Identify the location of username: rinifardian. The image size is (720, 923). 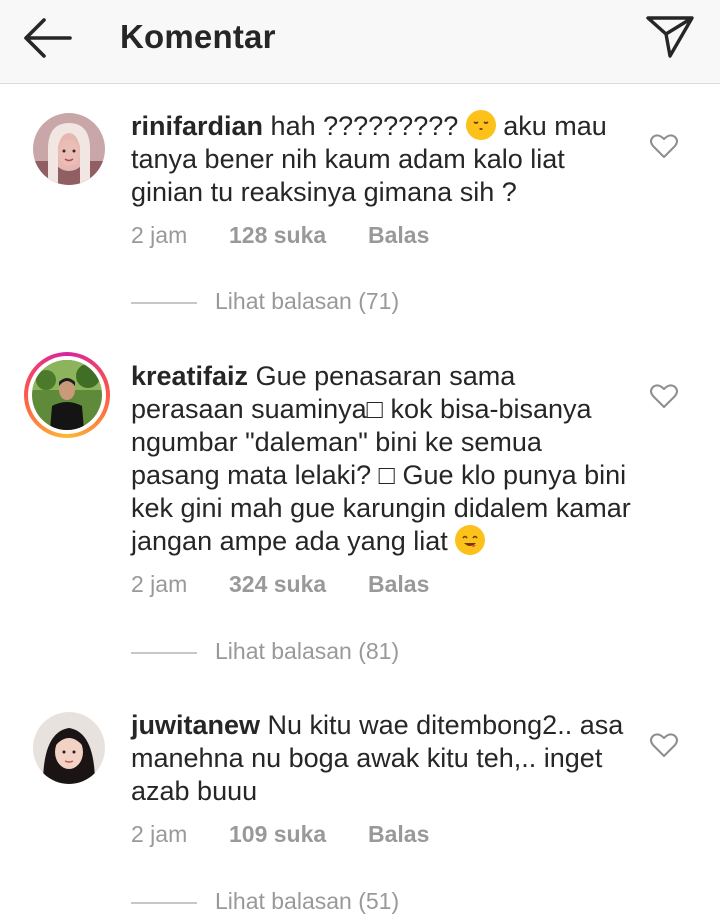
(197, 126).